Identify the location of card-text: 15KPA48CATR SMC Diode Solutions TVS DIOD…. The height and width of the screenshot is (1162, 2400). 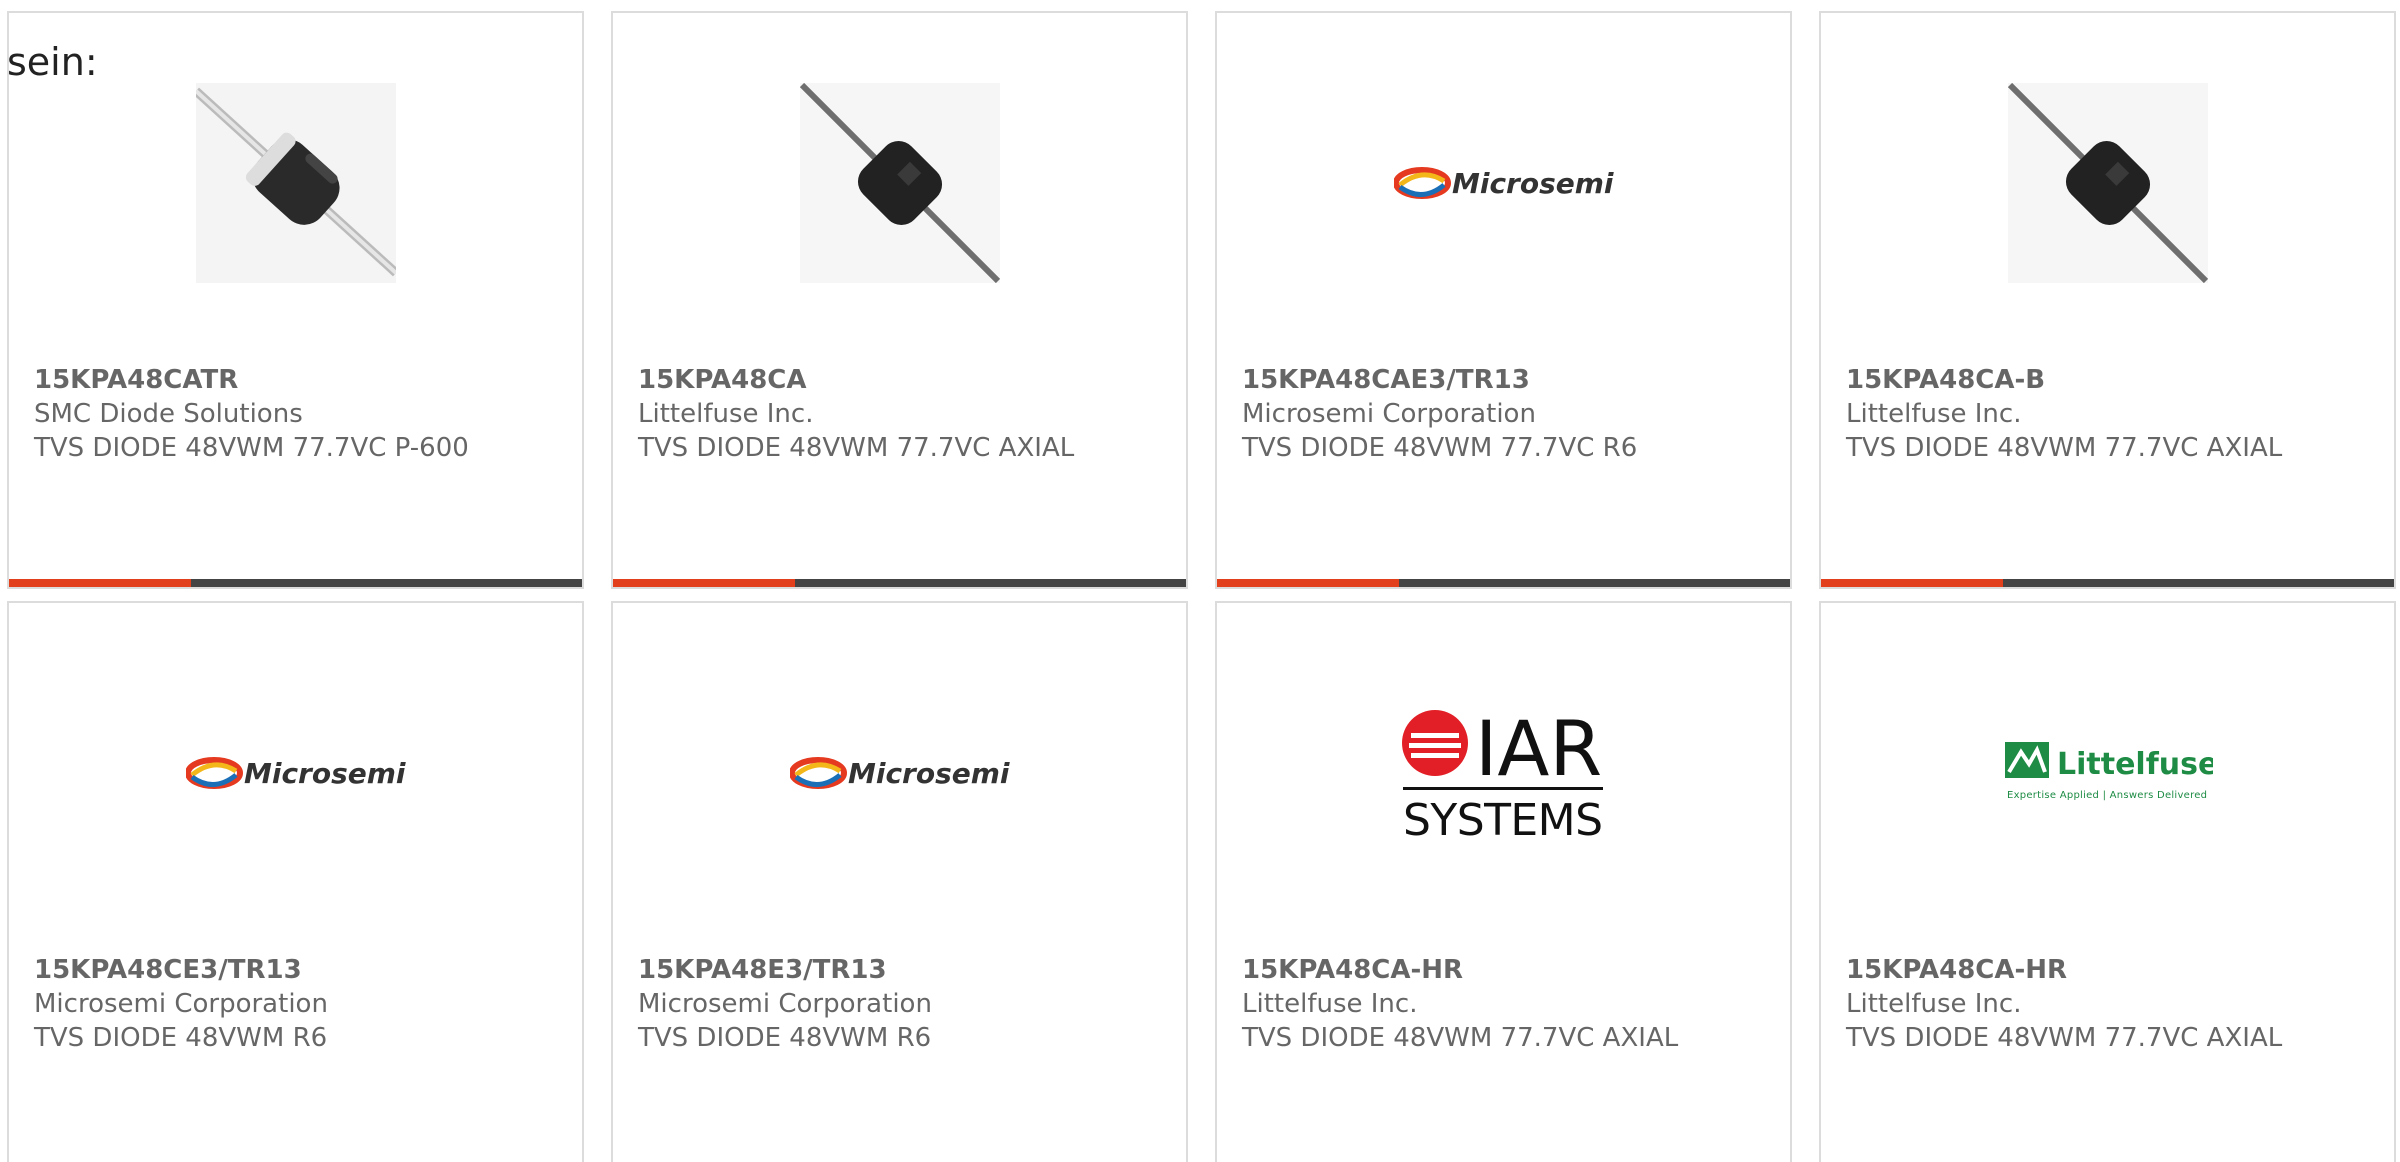
(303, 414).